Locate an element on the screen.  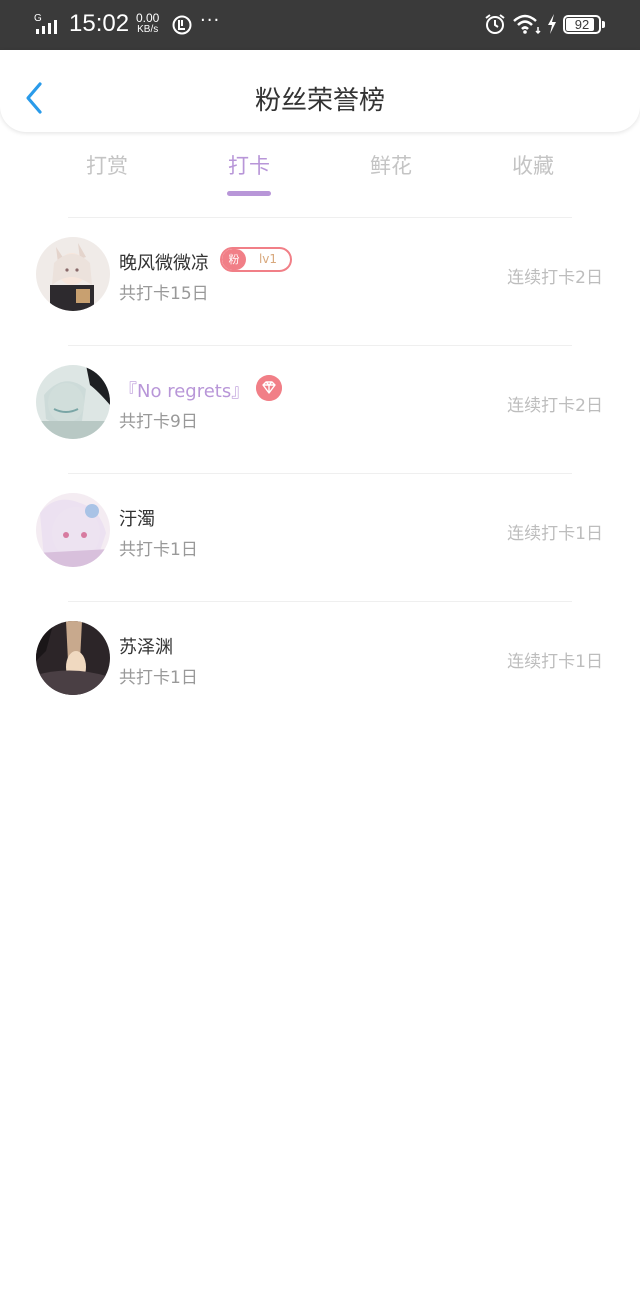
battery-icon: 92 is located at coordinates (582, 24).